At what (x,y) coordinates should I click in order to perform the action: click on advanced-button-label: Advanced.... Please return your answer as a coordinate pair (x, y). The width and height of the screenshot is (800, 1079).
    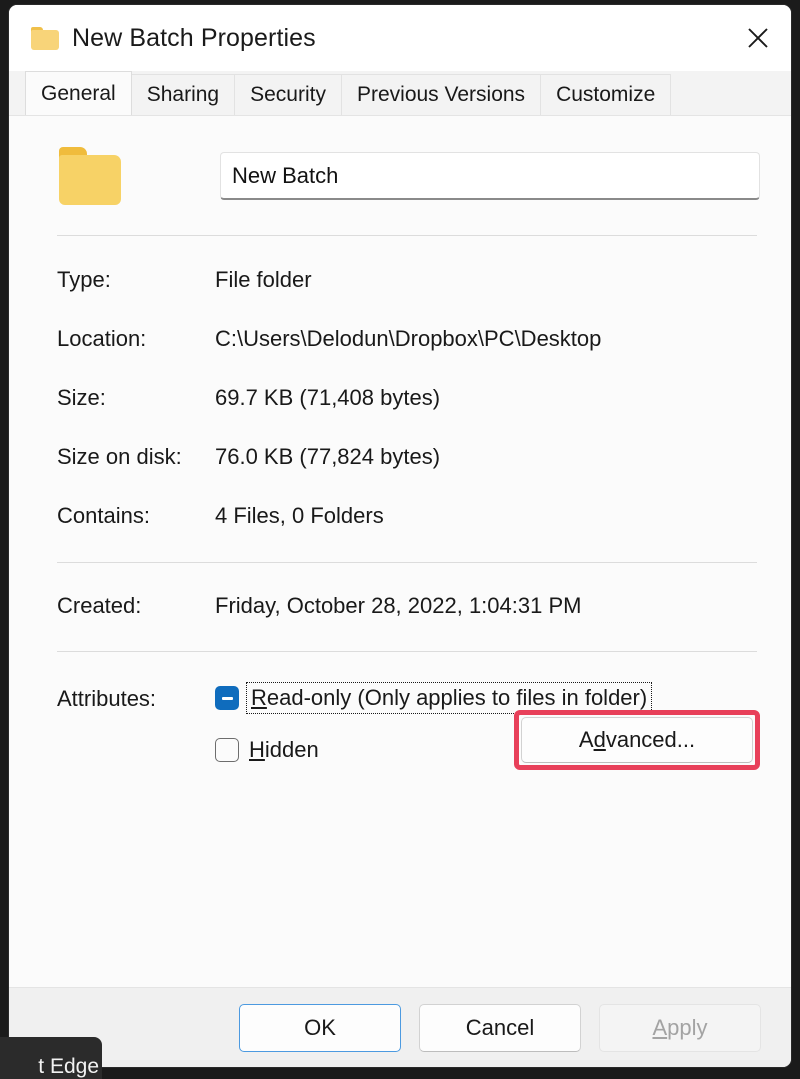
    Looking at the image, I should click on (637, 740).